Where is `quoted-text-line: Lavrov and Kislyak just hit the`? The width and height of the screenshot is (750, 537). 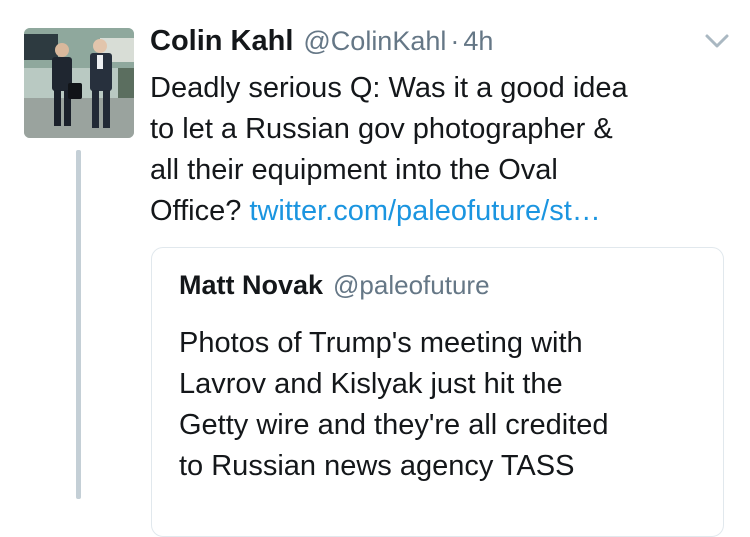
quoted-text-line: Lavrov and Kislyak just hit the is located at coordinates (371, 384).